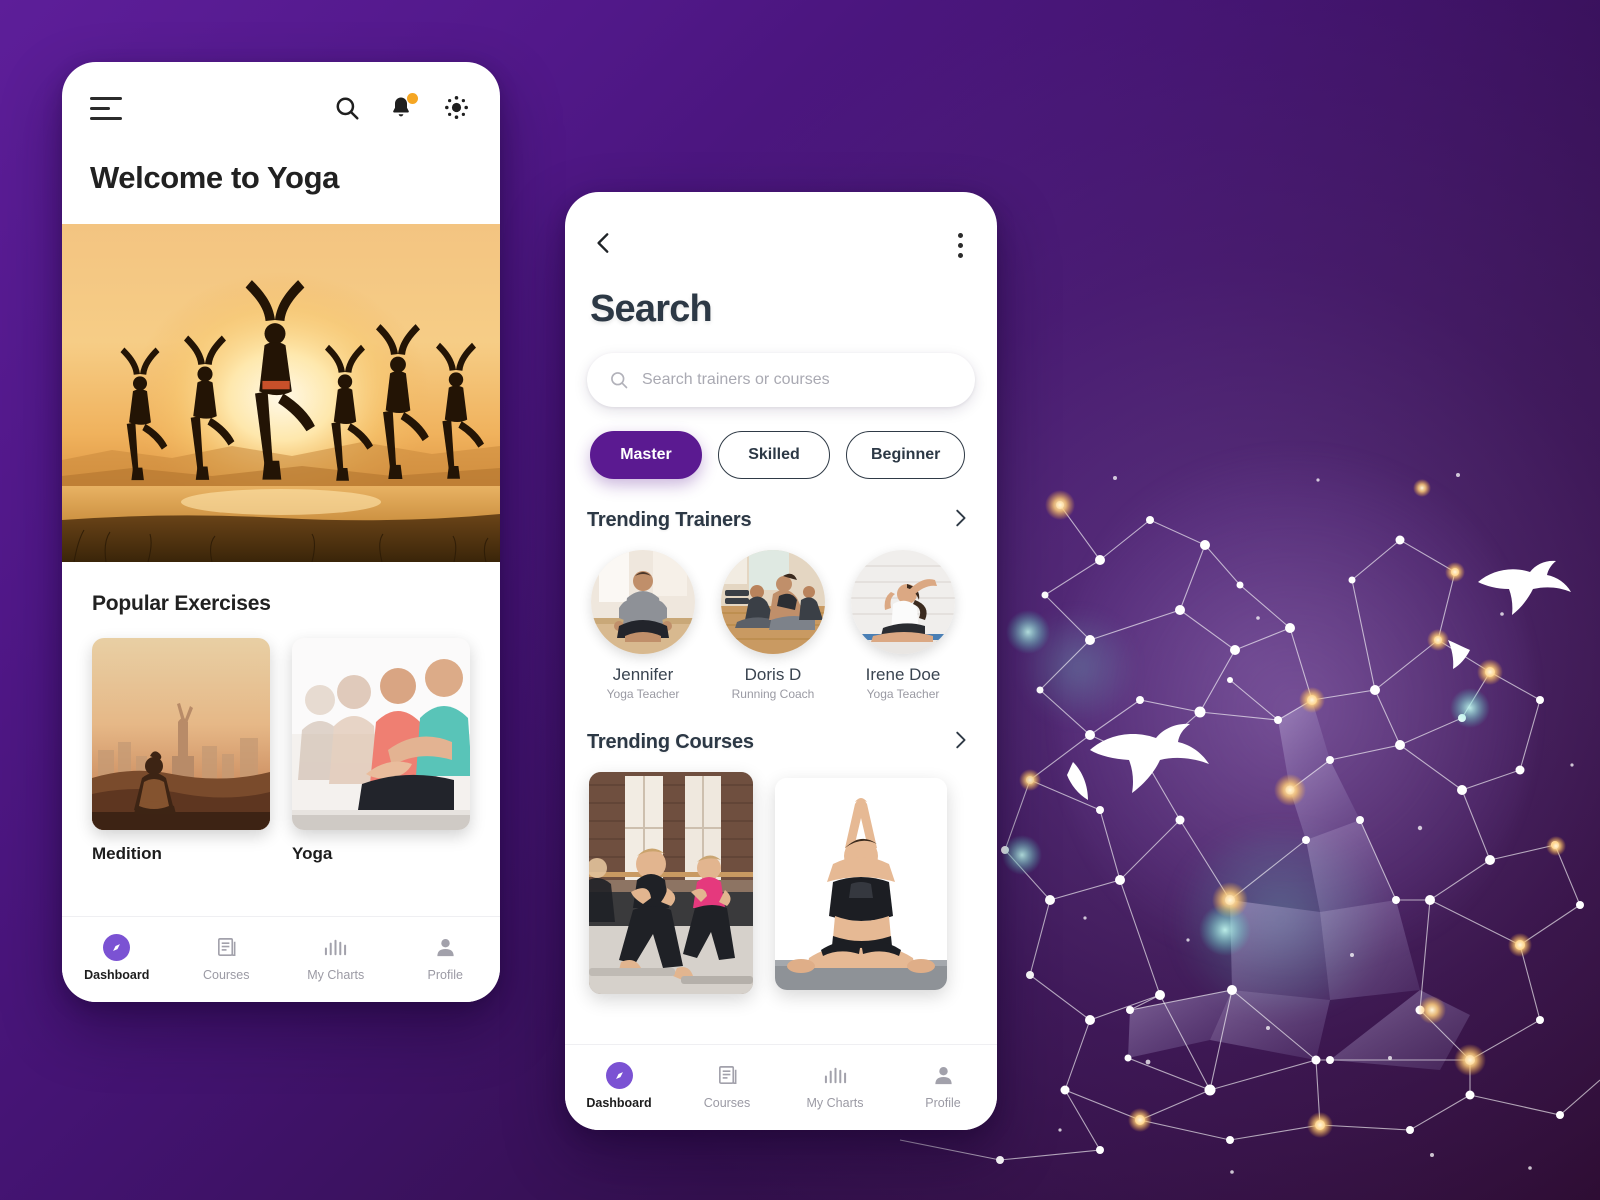 The width and height of the screenshot is (1600, 1200). Describe the element at coordinates (670, 742) in the screenshot. I see `section-title-trending-courses: Trending Courses` at that location.